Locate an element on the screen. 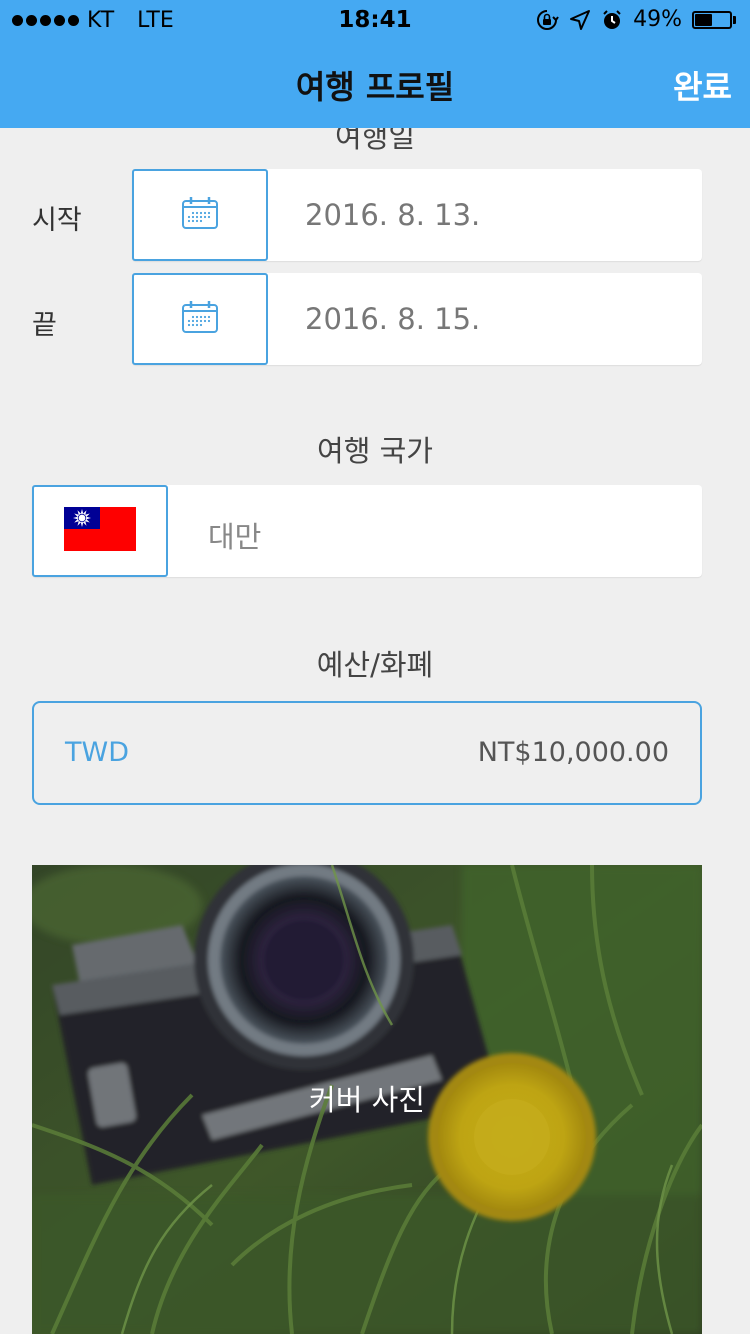  end-label: 끝 is located at coordinates (44, 325).